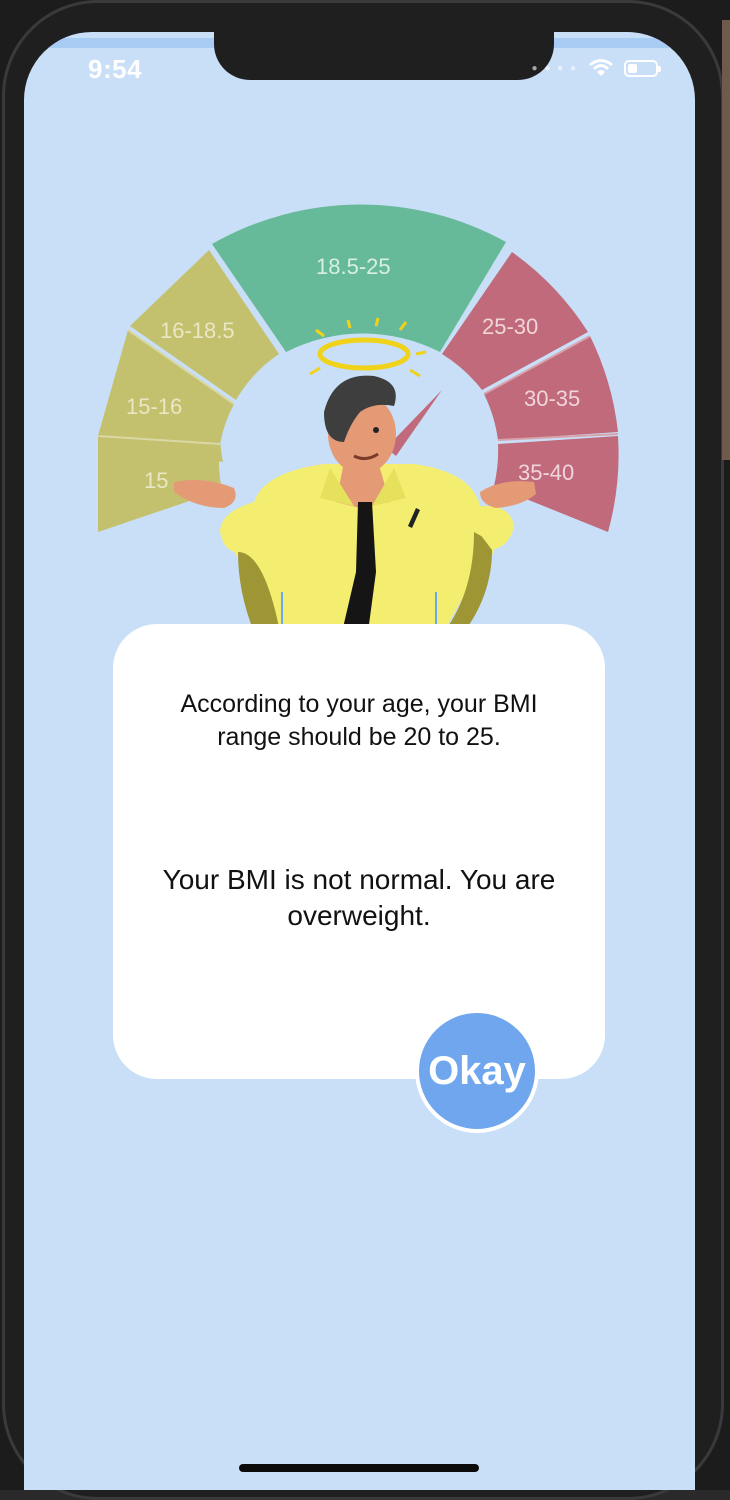  I want to click on gauge-label-18-5-25: 18.5-25, so click(353, 266).